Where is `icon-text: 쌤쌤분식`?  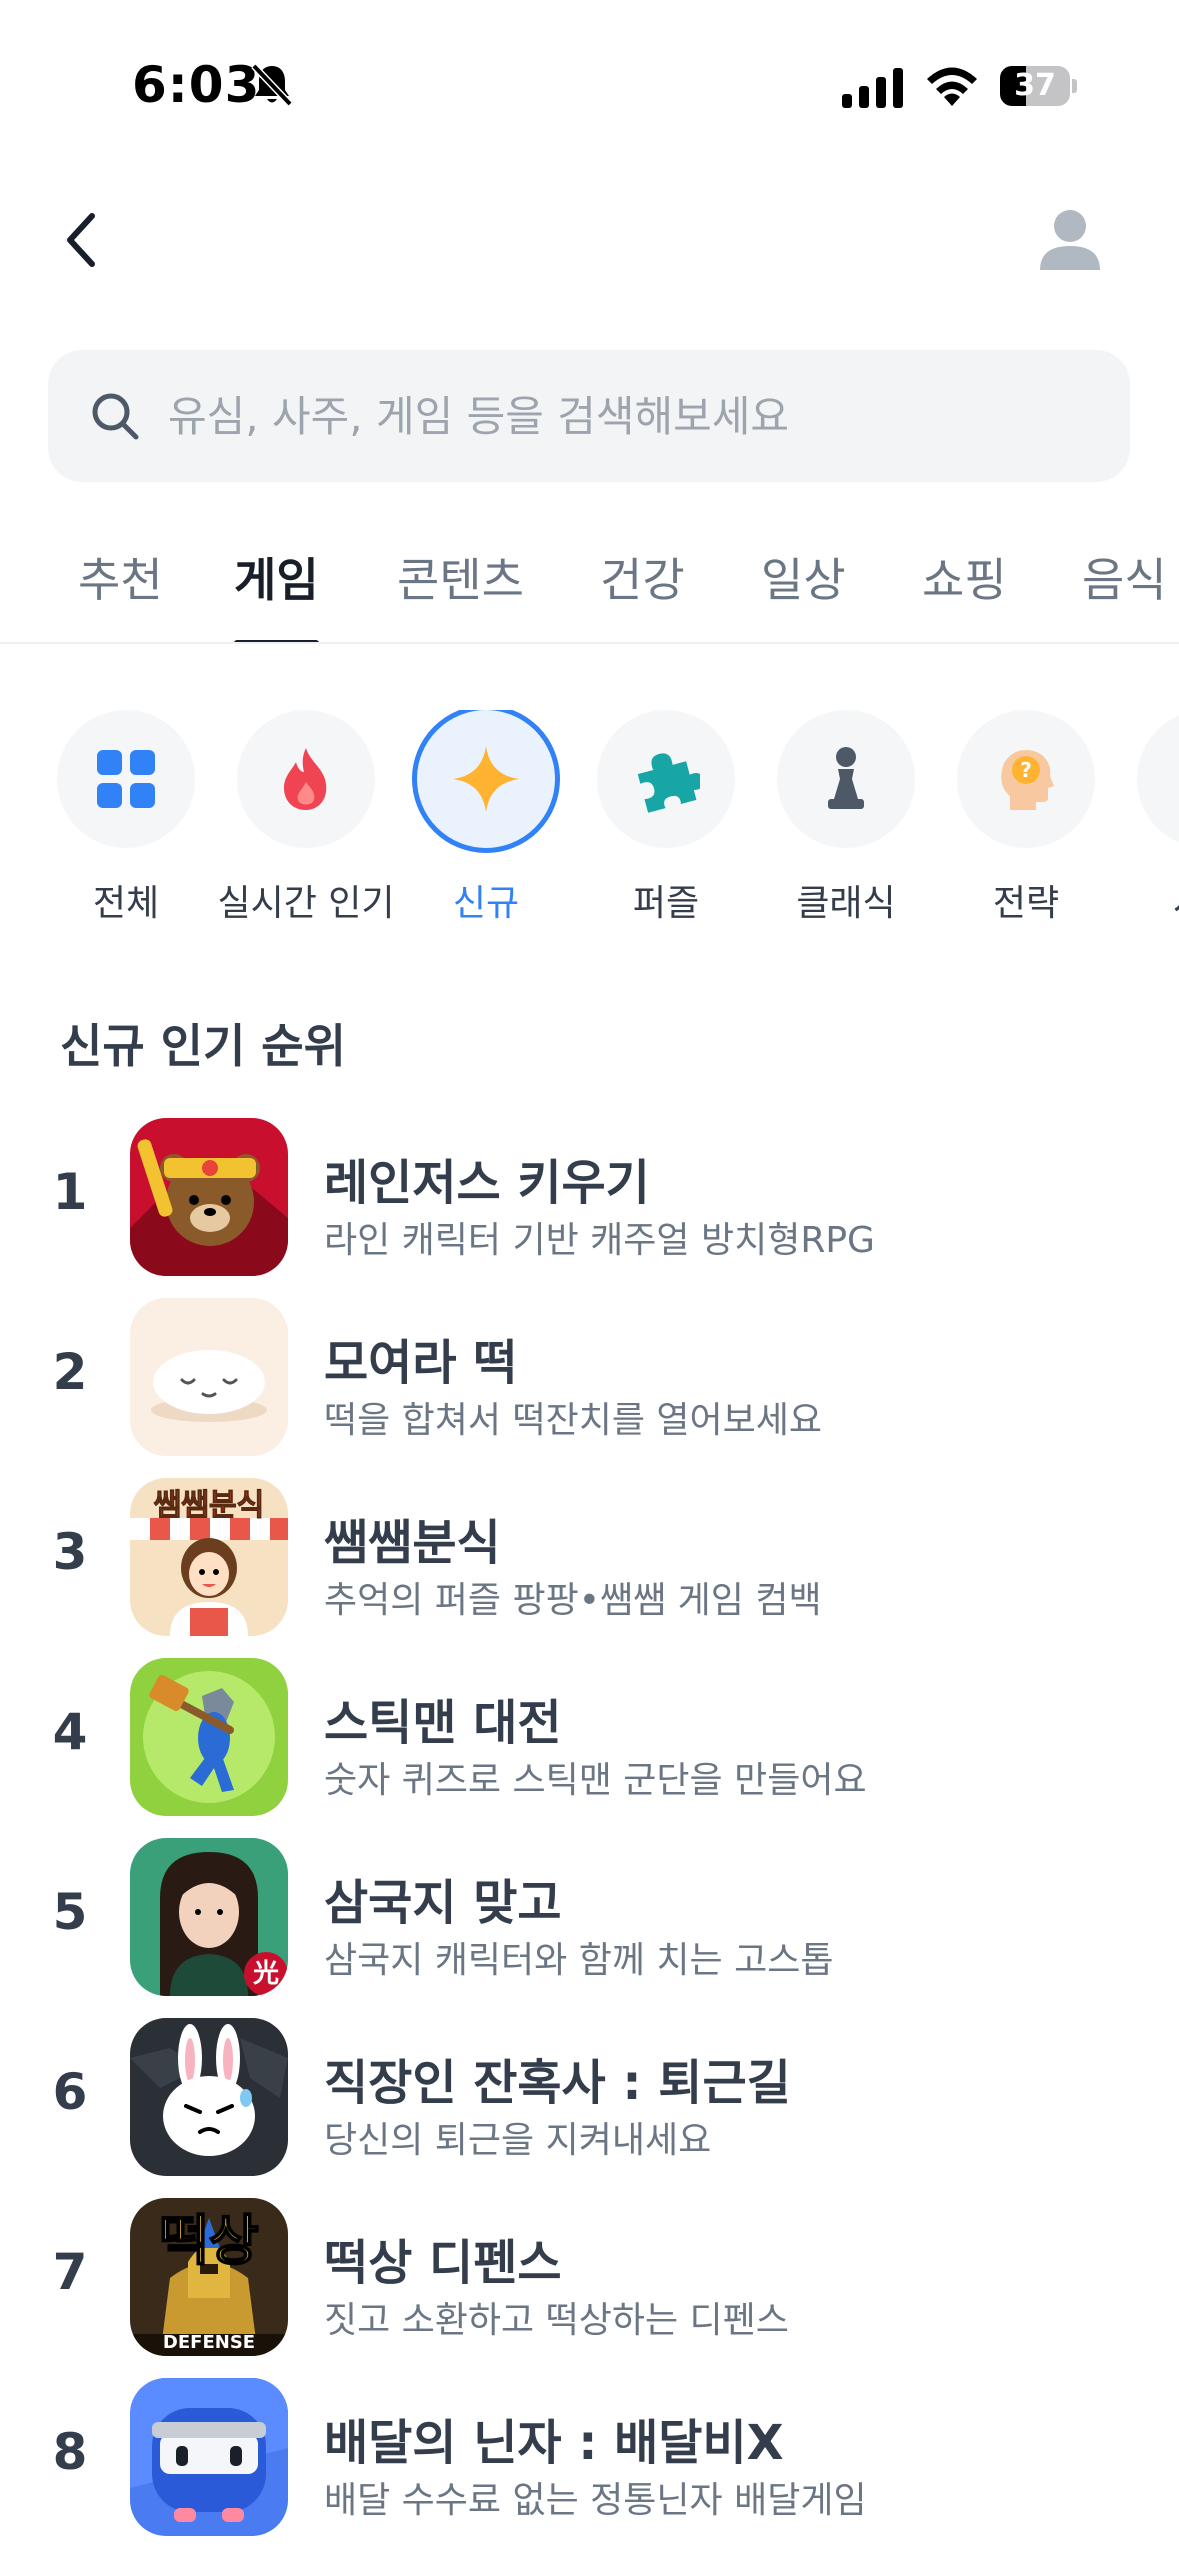 icon-text: 쌤쌤분식 is located at coordinates (209, 1506).